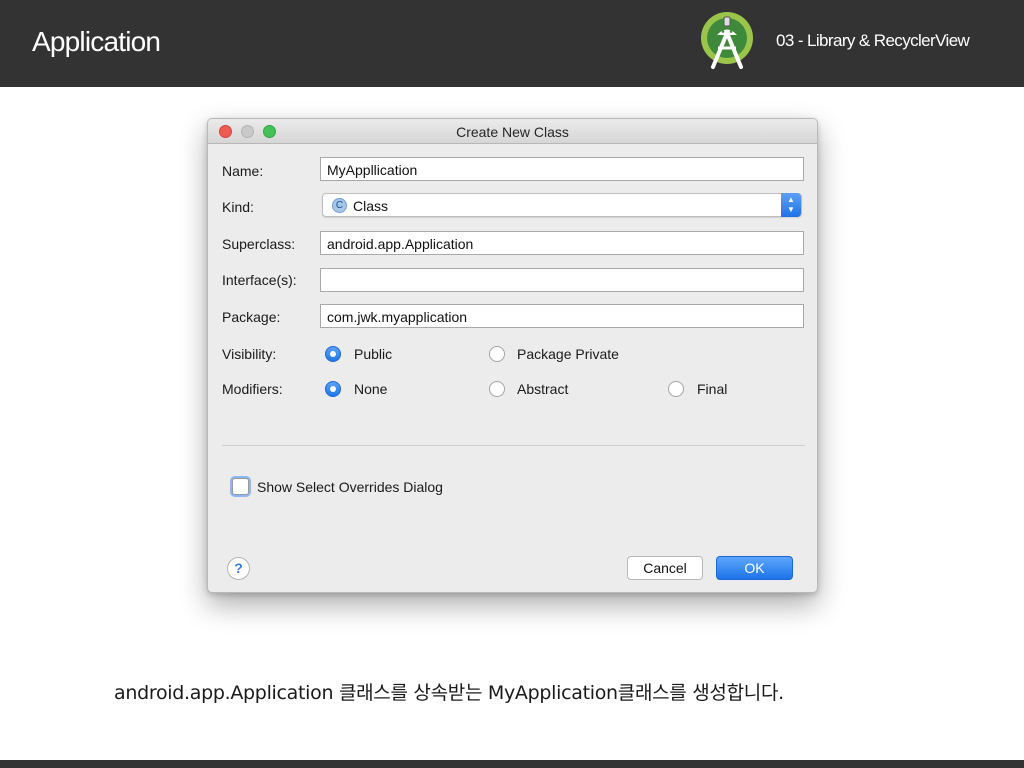 Image resolution: width=1024 pixels, height=768 pixels. Describe the element at coordinates (676, 389) in the screenshot. I see `final-radio` at that location.